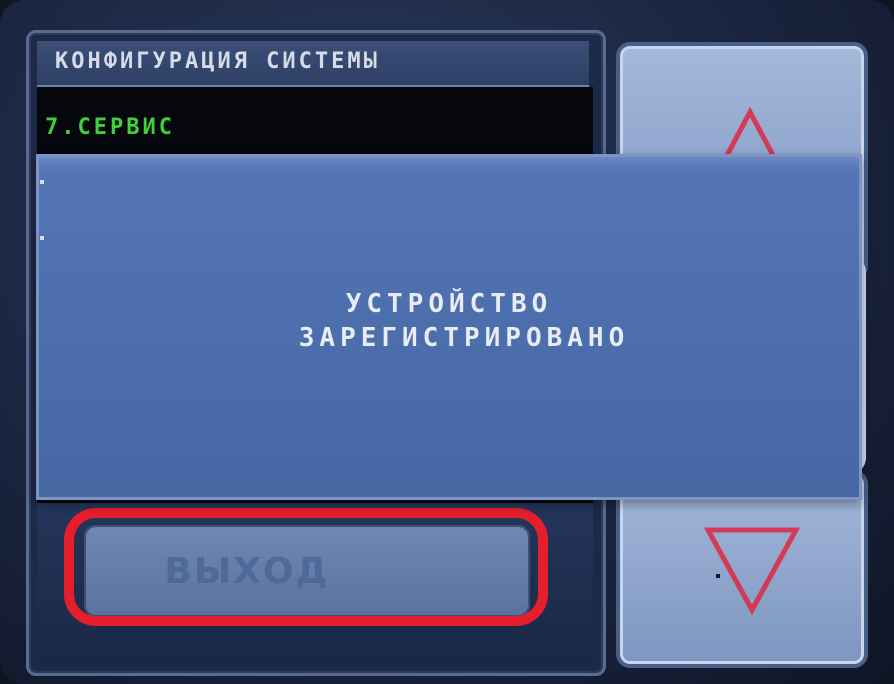 This screenshot has height=684, width=894. What do you see at coordinates (752, 571) in the screenshot?
I see `triangle-down-icon` at bounding box center [752, 571].